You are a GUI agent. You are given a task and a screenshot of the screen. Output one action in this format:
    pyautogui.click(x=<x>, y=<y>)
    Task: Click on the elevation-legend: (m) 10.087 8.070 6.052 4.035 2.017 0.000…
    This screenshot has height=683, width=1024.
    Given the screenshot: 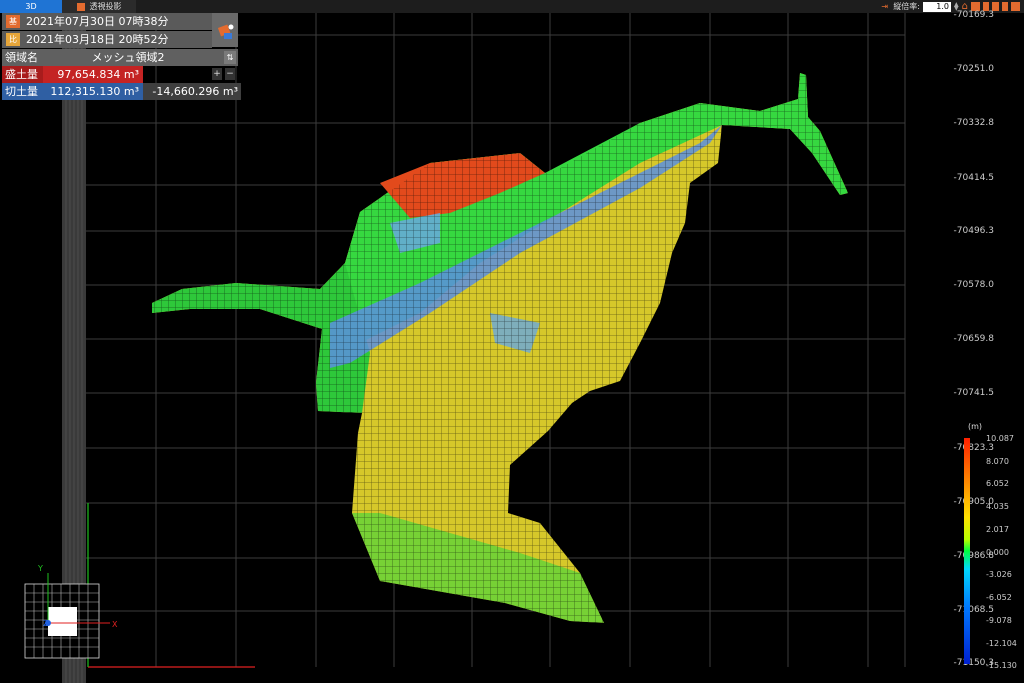 What is the action you would take?
    pyautogui.click(x=994, y=552)
    